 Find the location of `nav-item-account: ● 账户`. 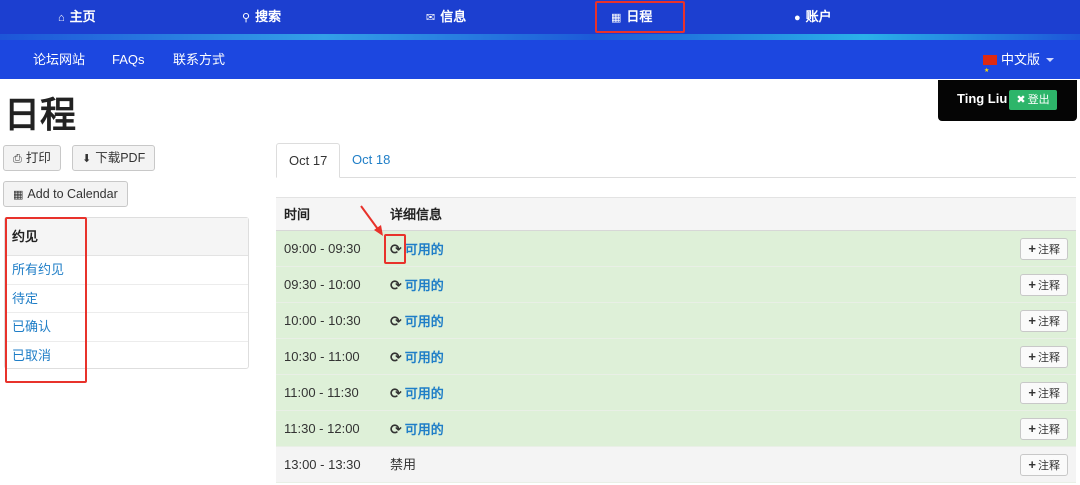

nav-item-account: ● 账户 is located at coordinates (813, 17).